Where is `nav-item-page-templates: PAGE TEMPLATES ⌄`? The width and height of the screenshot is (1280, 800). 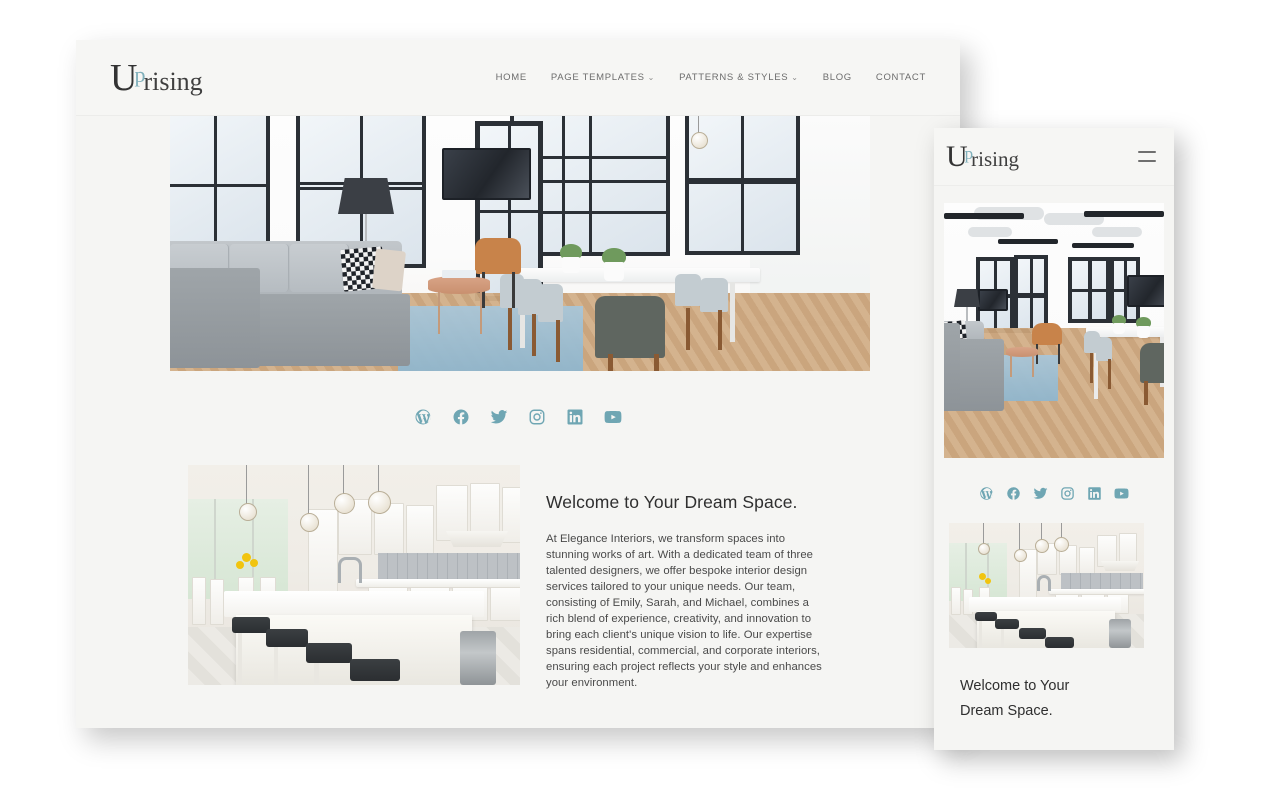
nav-item-page-templates: PAGE TEMPLATES ⌄ is located at coordinates (603, 77).